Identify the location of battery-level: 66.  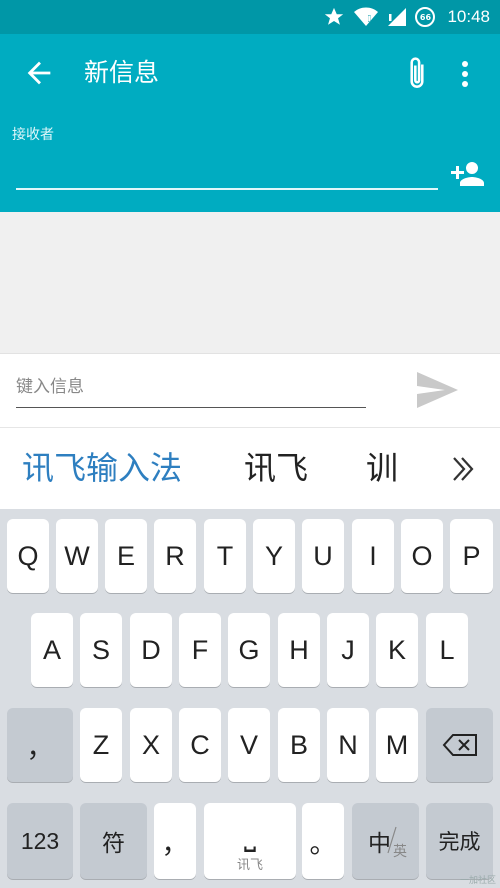
(425, 17).